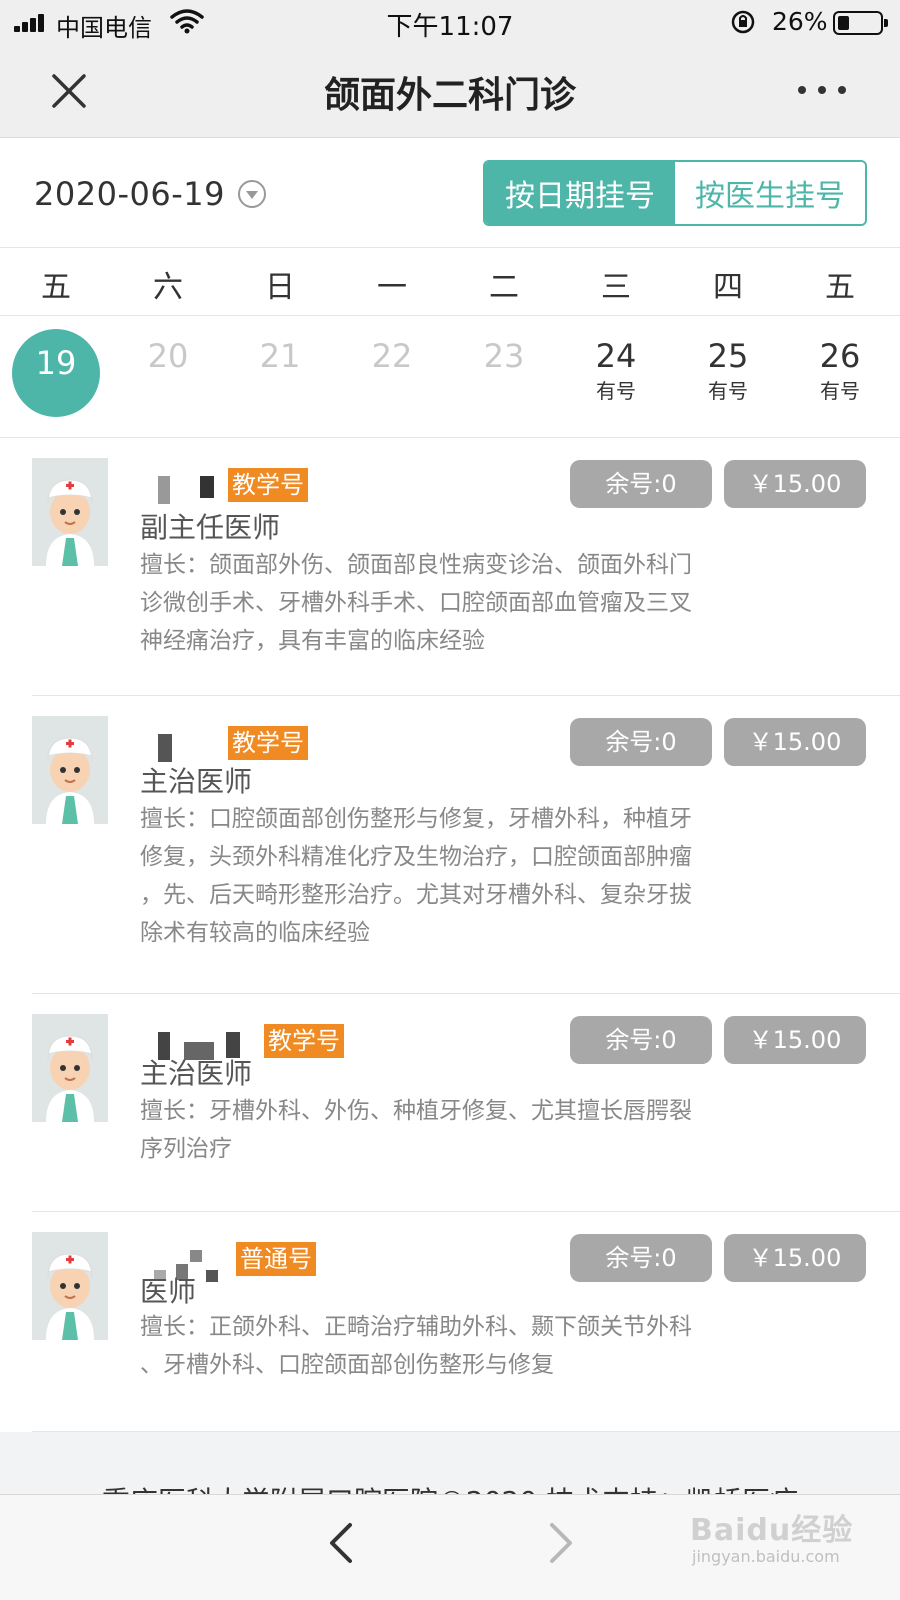 This screenshot has height=1600, width=900. I want to click on day-number: 23, so click(504, 356).